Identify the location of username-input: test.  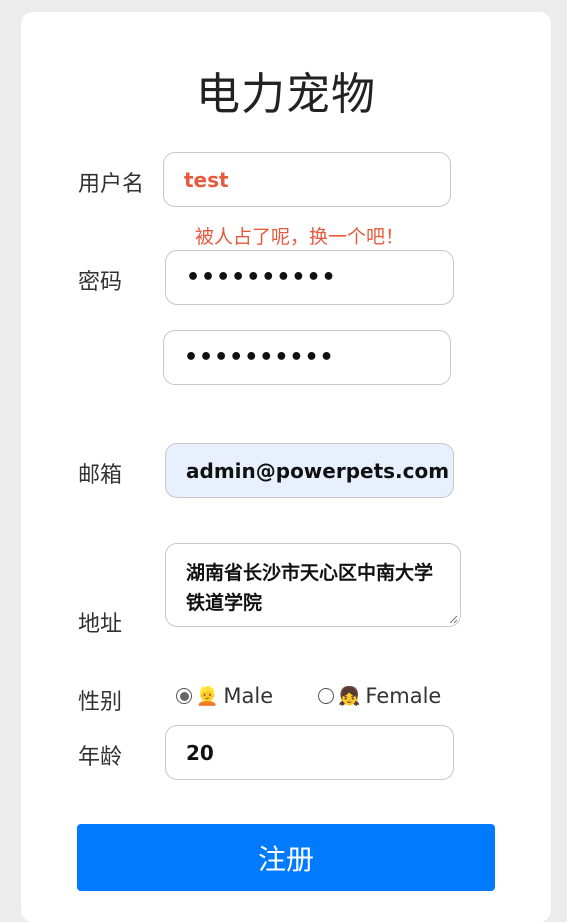
(307, 179).